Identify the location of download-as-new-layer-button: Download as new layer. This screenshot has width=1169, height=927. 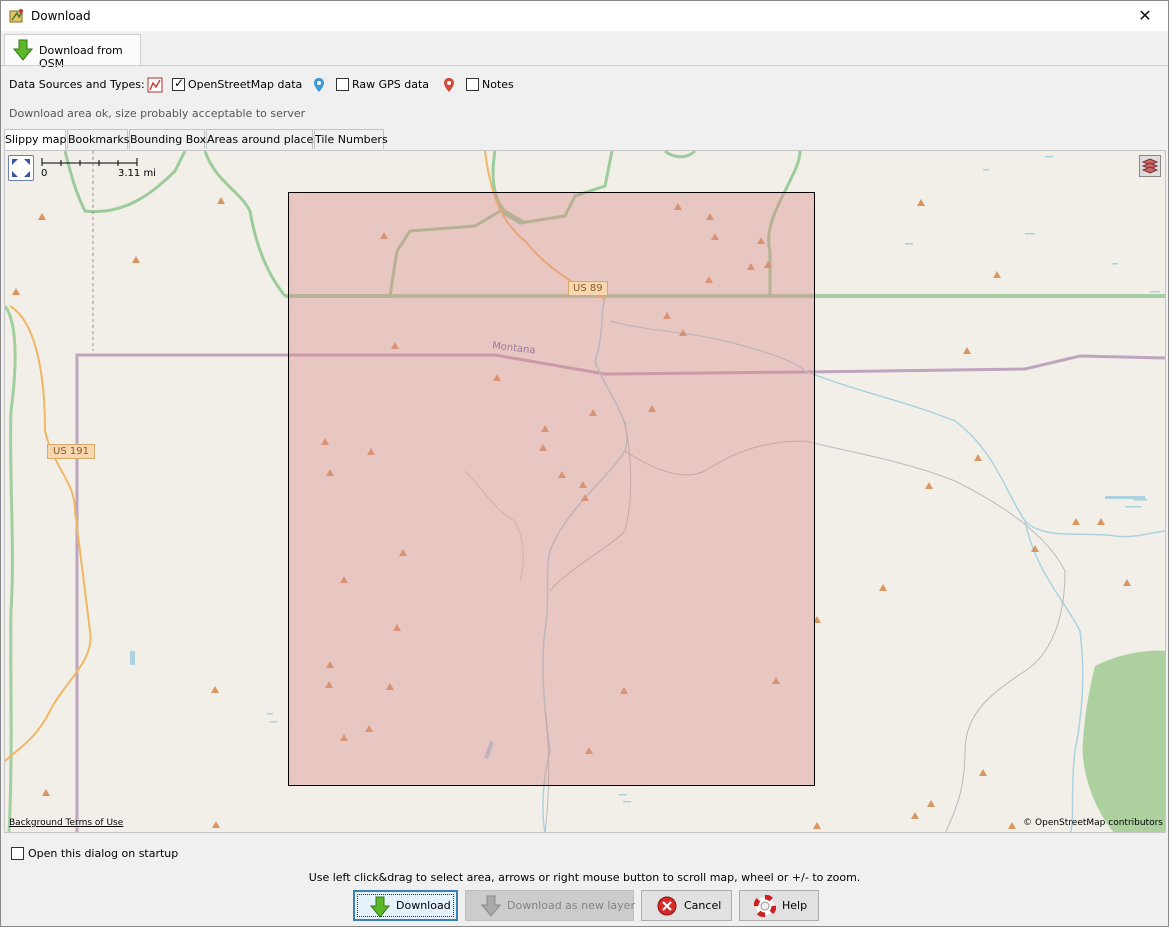
(550, 905).